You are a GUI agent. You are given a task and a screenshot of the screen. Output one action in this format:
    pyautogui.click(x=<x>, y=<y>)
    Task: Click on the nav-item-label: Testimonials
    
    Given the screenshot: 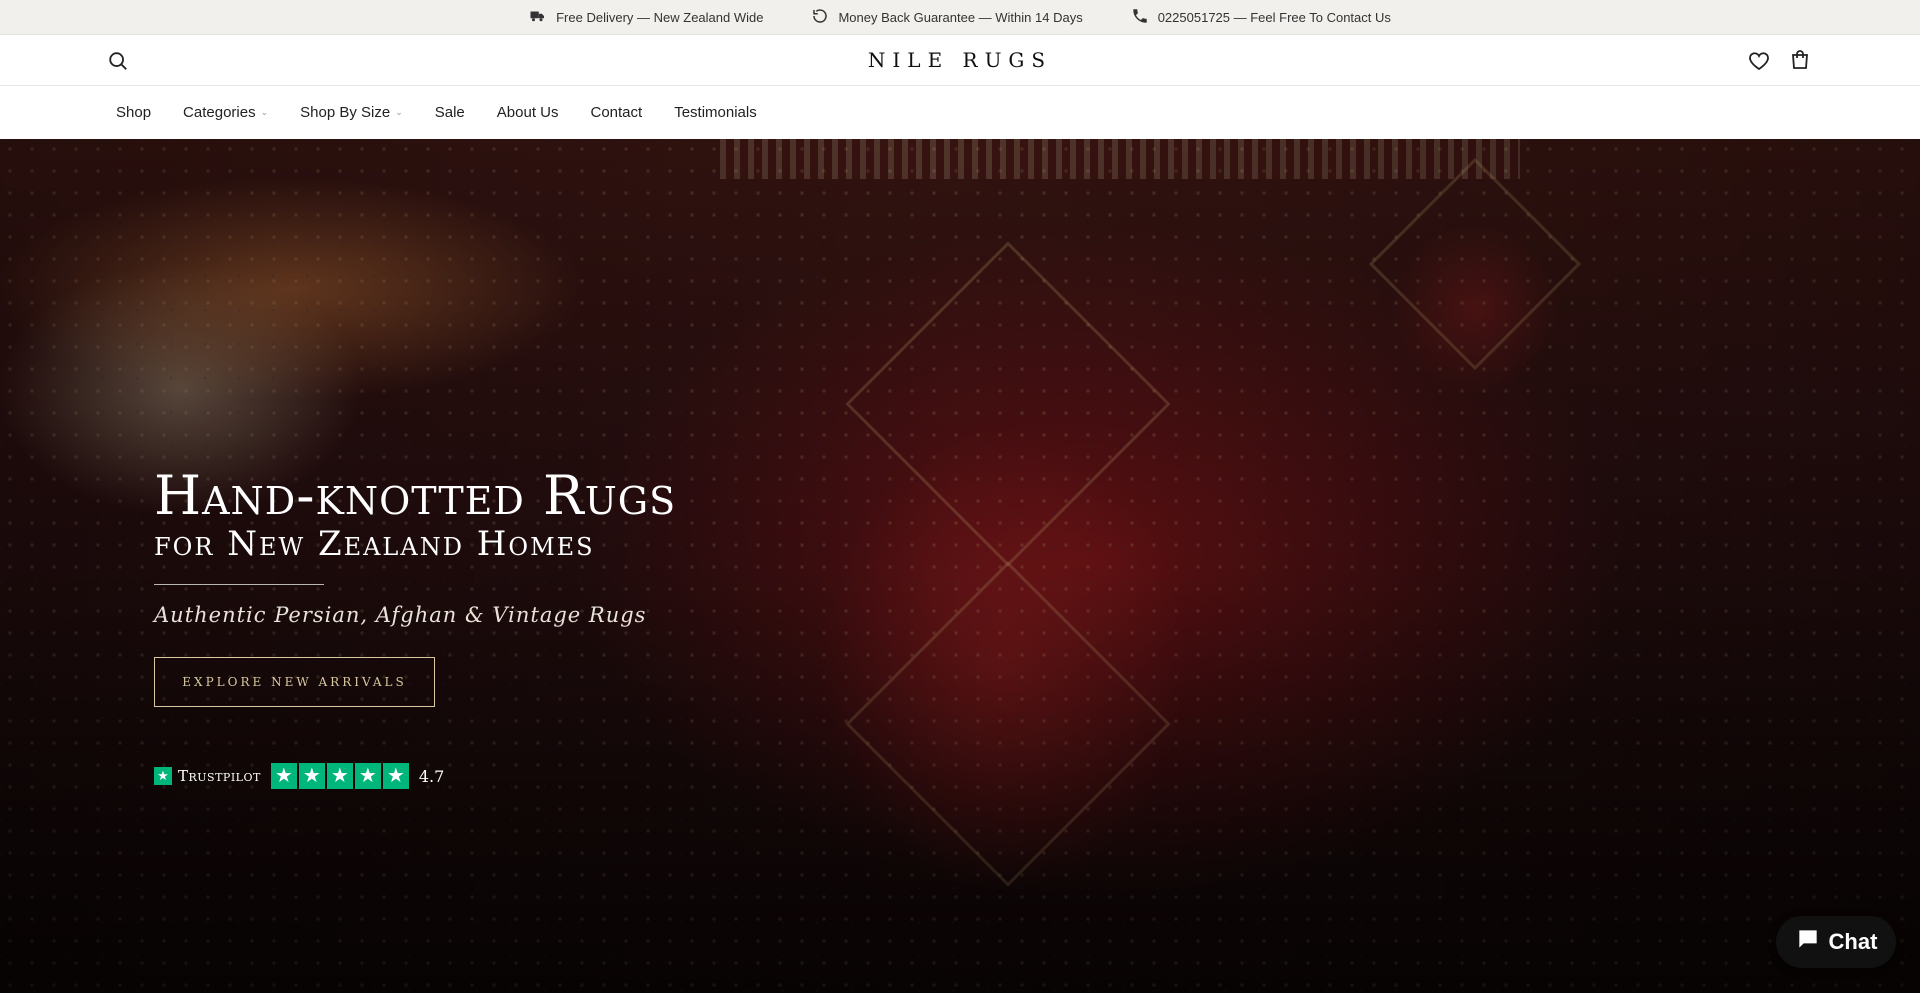 What is the action you would take?
    pyautogui.click(x=715, y=112)
    